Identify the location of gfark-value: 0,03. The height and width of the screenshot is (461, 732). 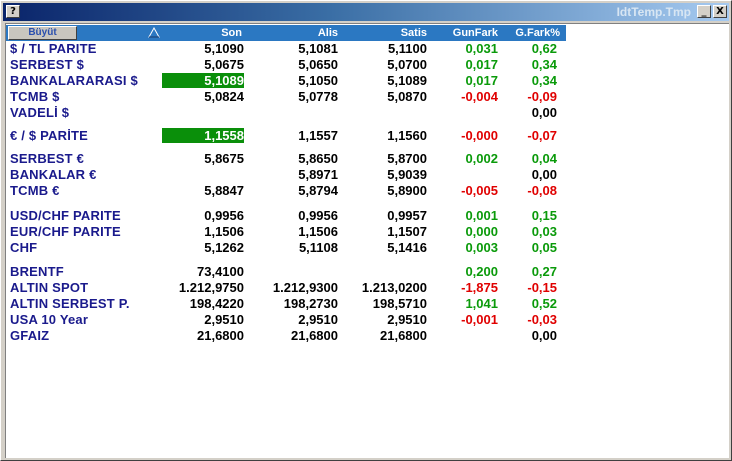
(544, 231).